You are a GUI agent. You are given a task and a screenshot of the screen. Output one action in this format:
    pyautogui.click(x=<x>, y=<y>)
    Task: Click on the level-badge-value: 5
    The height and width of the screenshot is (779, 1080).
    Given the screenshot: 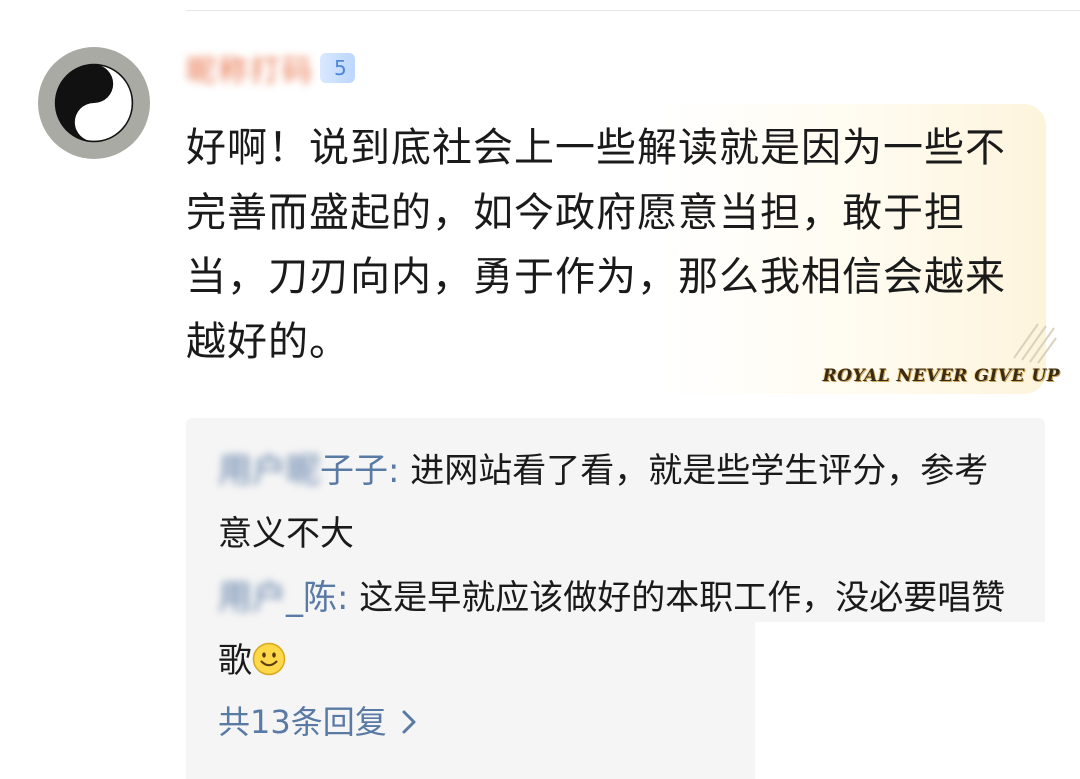 What is the action you would take?
    pyautogui.click(x=340, y=68)
    